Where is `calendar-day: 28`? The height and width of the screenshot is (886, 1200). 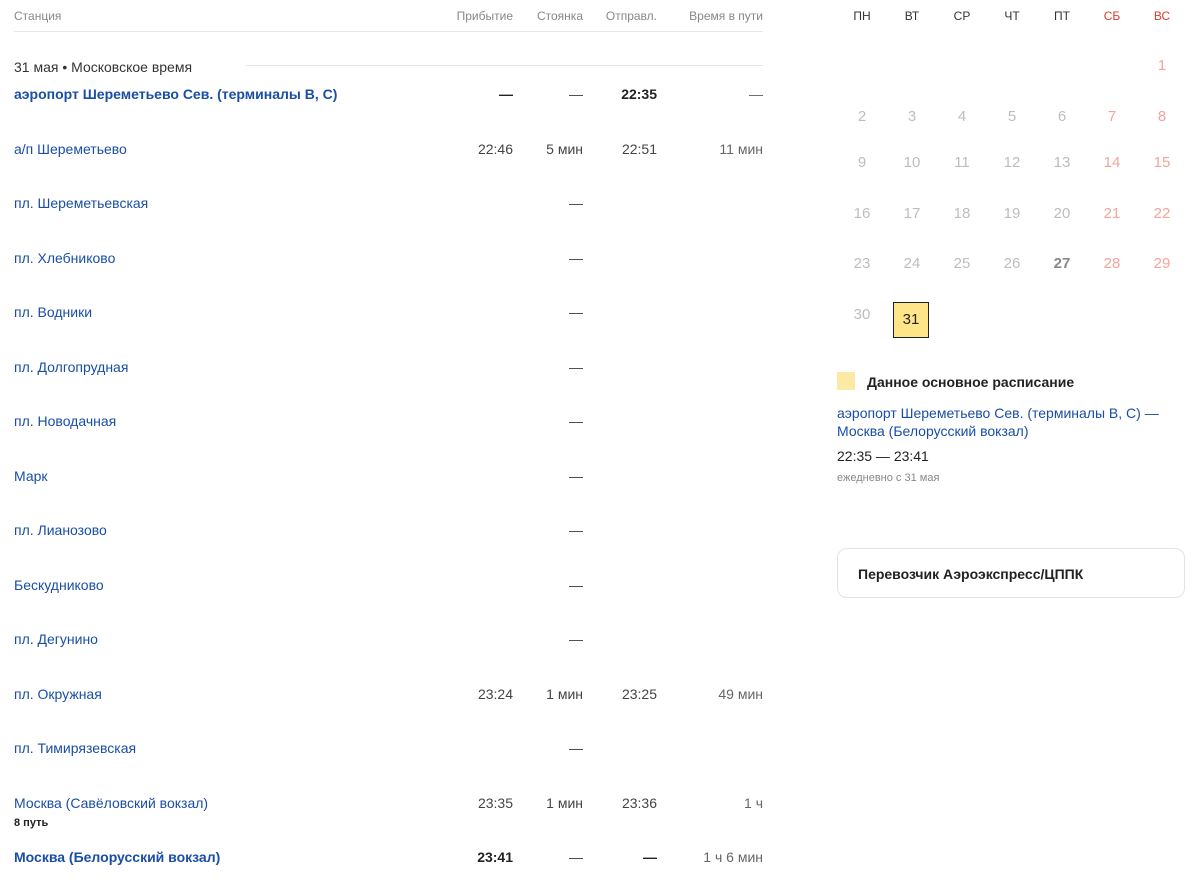 calendar-day: 28 is located at coordinates (1112, 264).